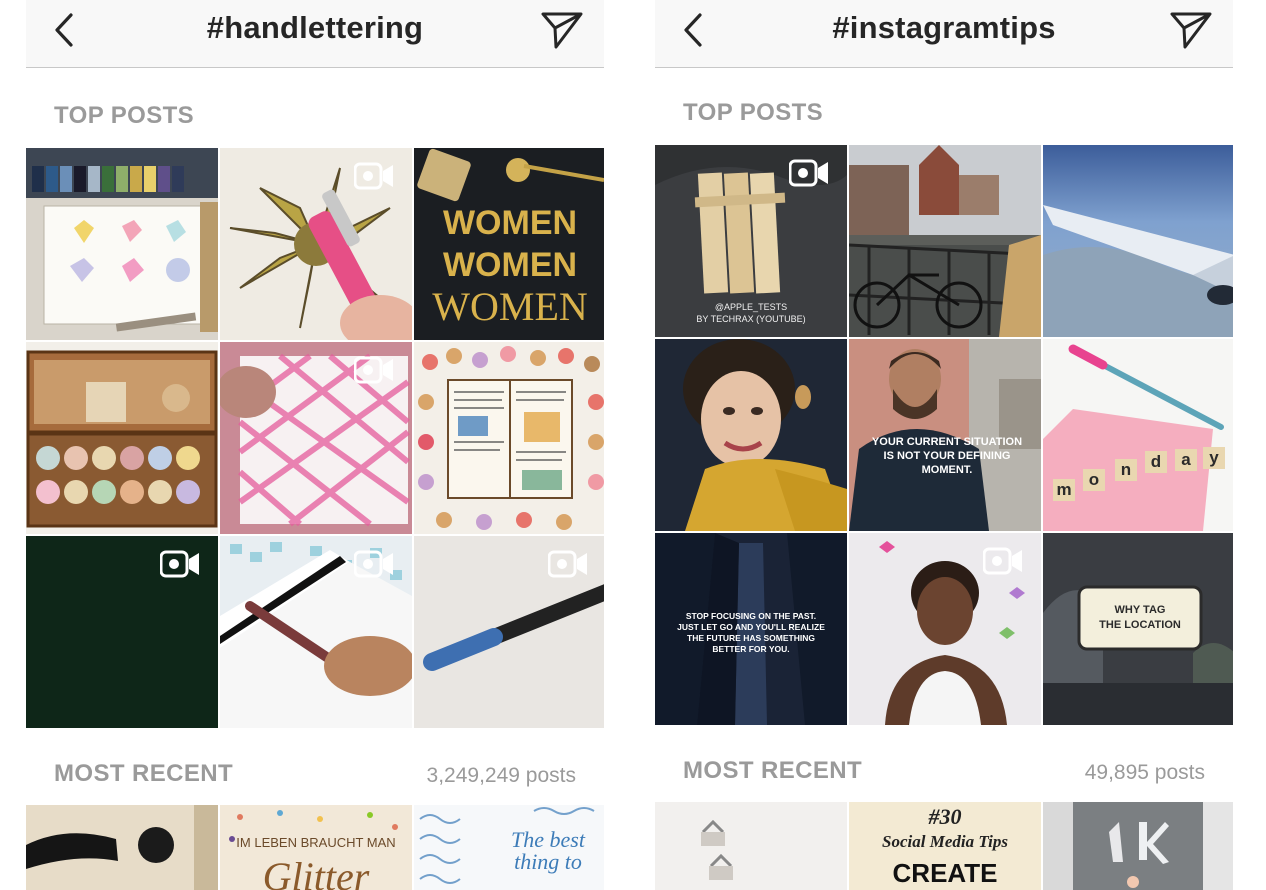 This screenshot has height=890, width=1266. I want to click on ink-brush-image, so click(122, 847).